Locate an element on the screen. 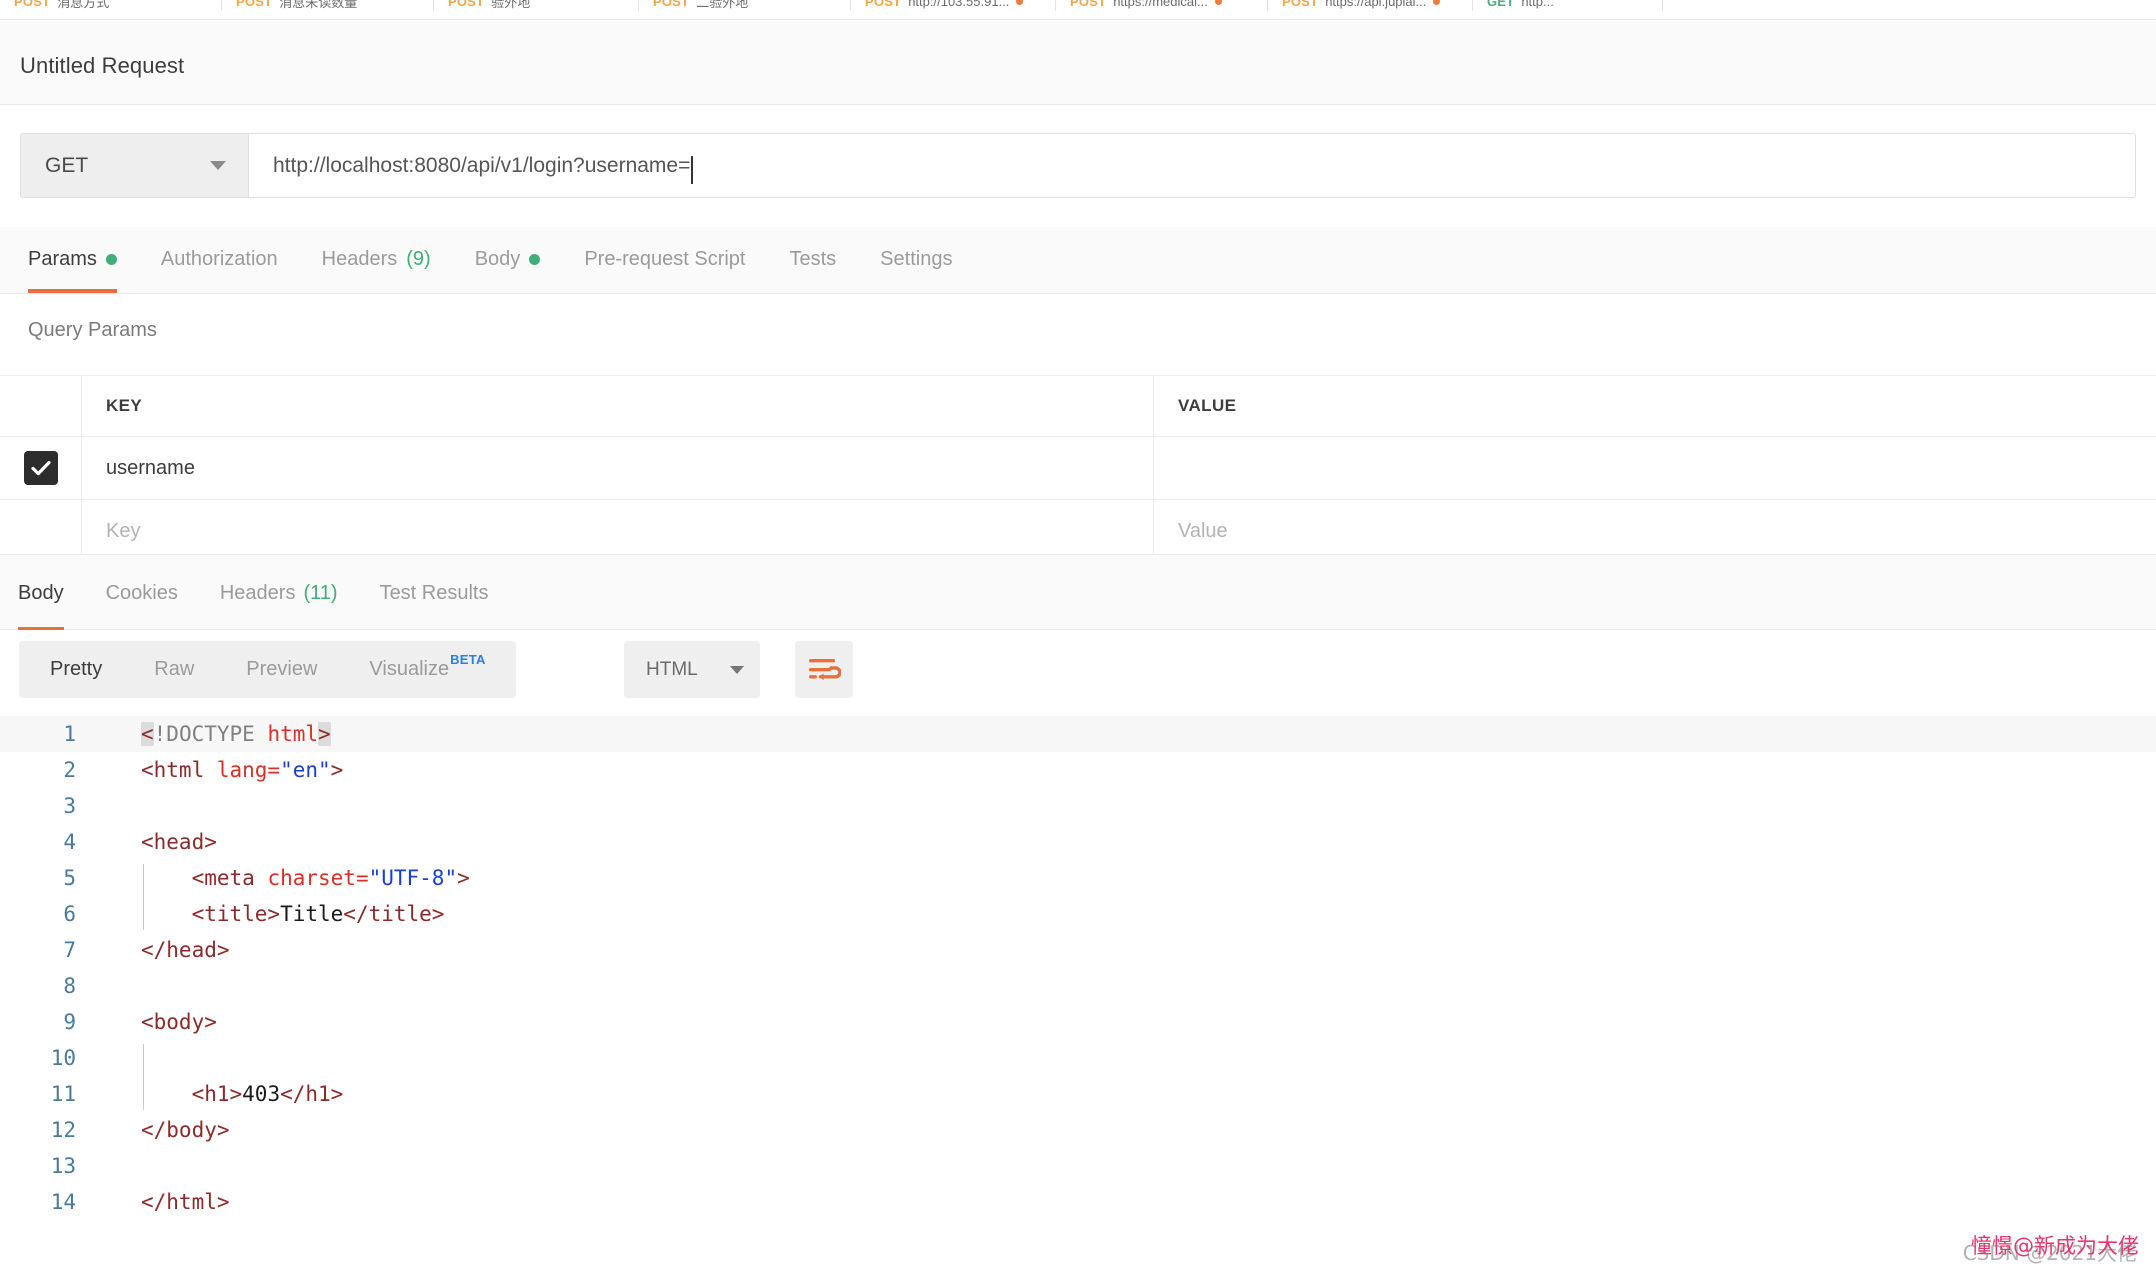 This screenshot has width=2156, height=1276. browser-tab: POST 消息方式 is located at coordinates (111, 5).